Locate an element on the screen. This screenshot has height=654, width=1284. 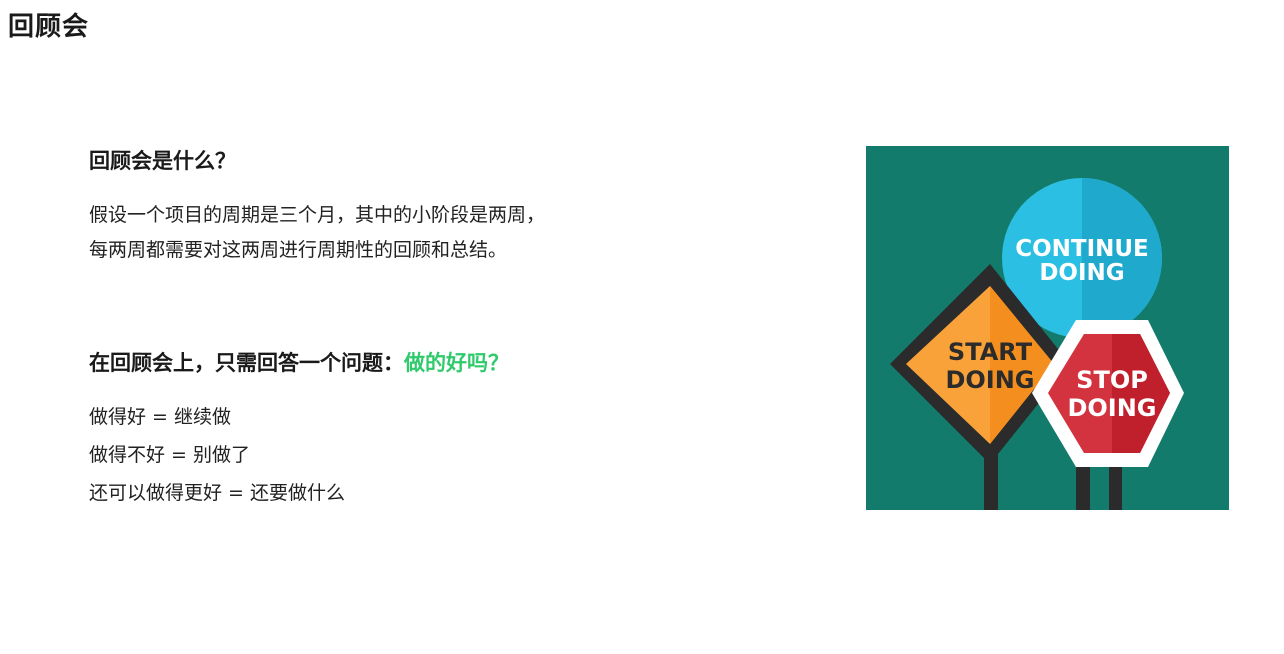
stop-pole-right is located at coordinates (1115, 488).